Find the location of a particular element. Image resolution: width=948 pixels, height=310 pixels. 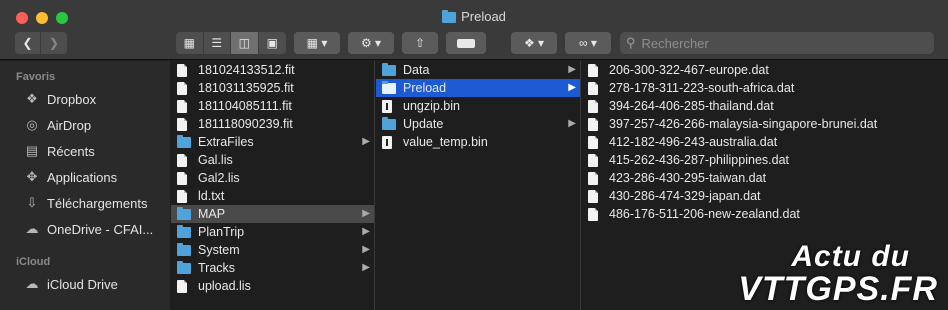

file-row: Gal.lis is located at coordinates (272, 160).